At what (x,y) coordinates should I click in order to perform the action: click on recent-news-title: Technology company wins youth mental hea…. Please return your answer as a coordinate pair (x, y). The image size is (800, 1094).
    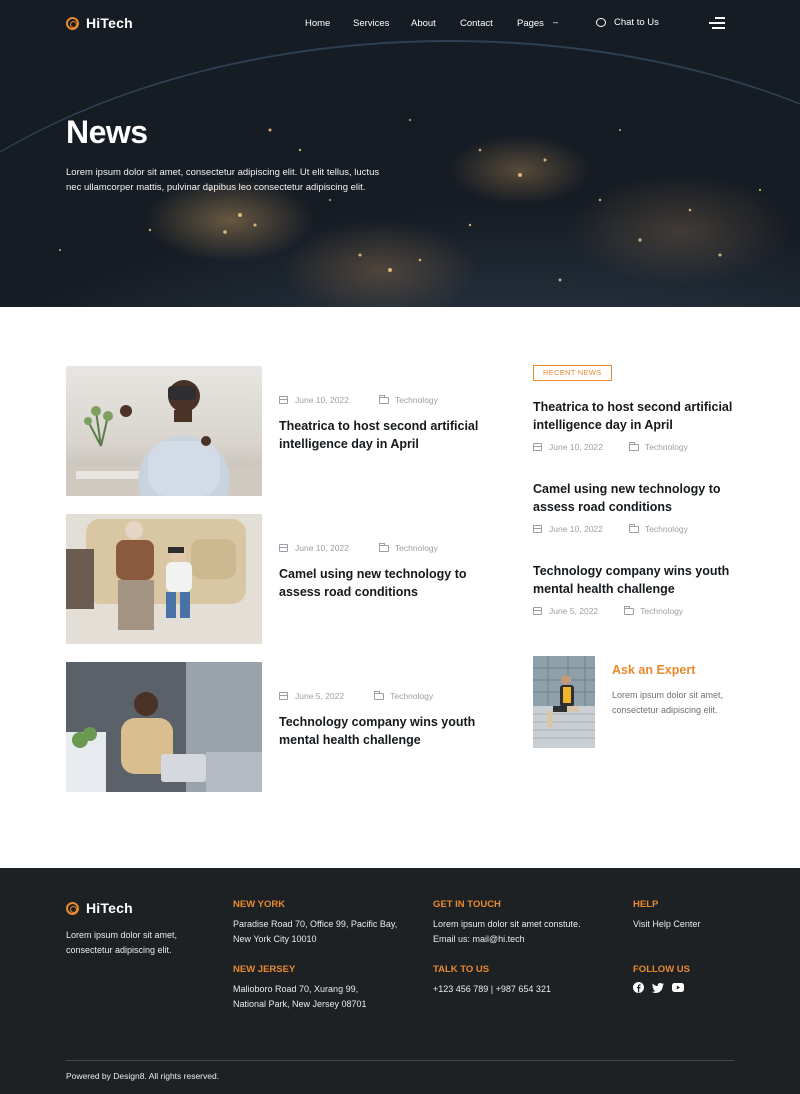
    Looking at the image, I should click on (633, 580).